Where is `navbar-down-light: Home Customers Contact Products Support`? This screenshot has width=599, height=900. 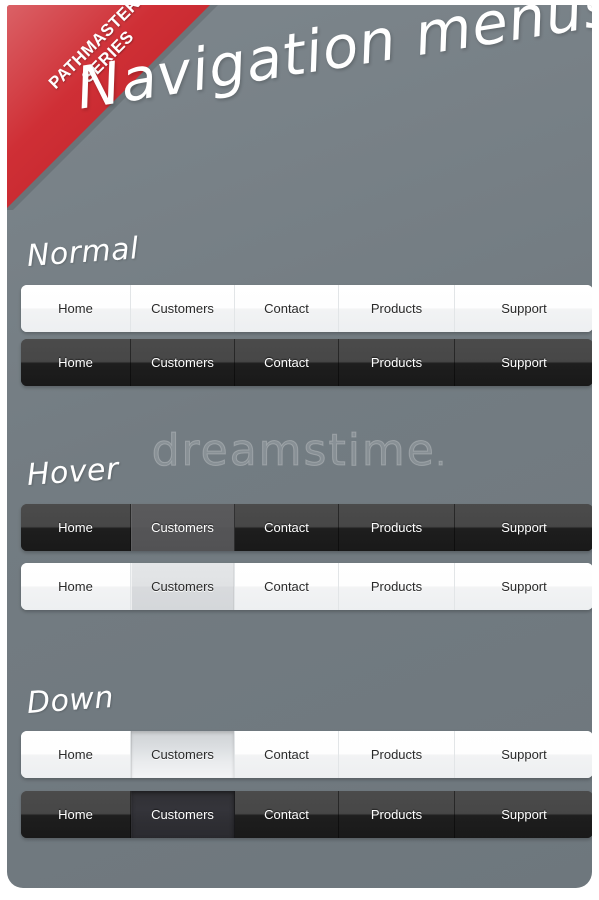
navbar-down-light: Home Customers Contact Products Support is located at coordinates (306, 754).